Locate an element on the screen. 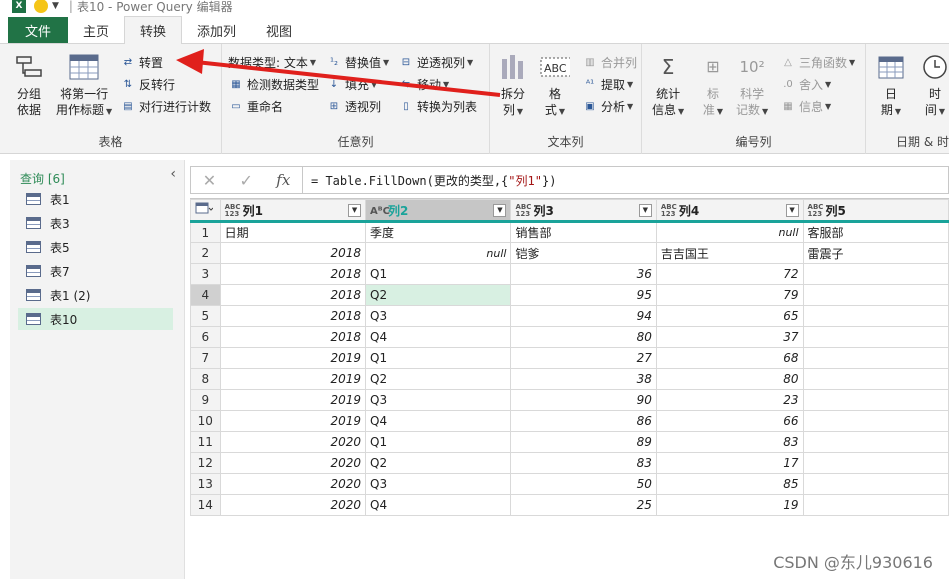  table-cell: 27 is located at coordinates (583, 358).